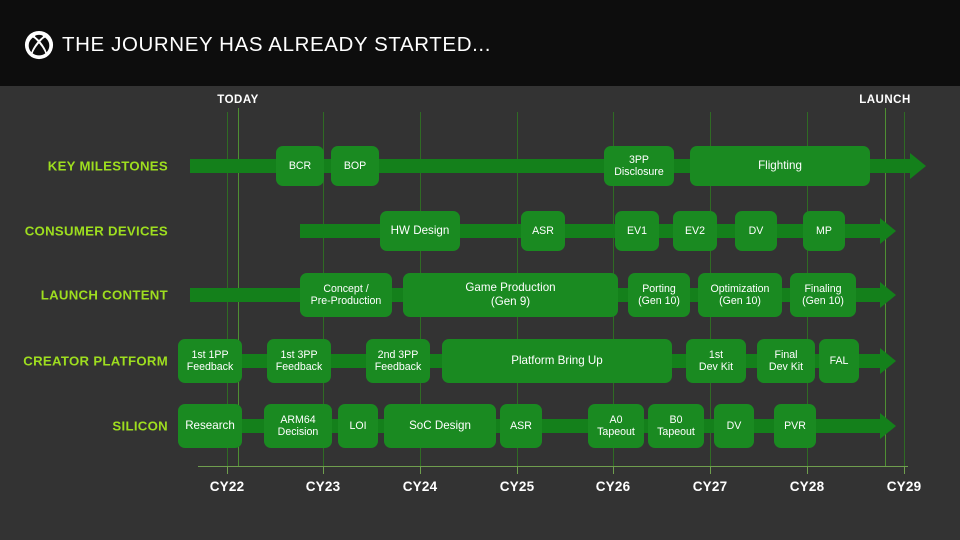  What do you see at coordinates (888, 295) in the screenshot?
I see `arrow-head-launch-content` at bounding box center [888, 295].